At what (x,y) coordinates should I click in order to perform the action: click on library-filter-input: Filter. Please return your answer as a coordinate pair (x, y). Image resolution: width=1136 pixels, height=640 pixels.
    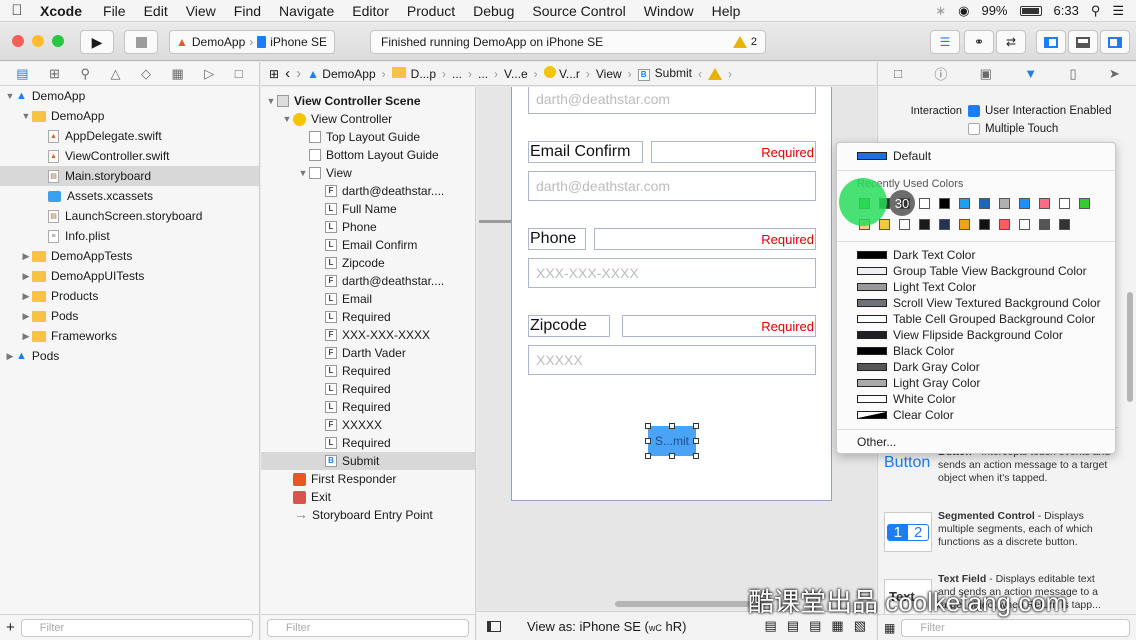
    Looking at the image, I should click on (1015, 627).